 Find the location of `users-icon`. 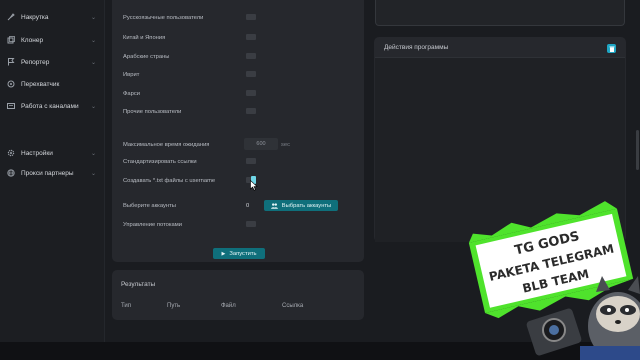

users-icon is located at coordinates (274, 205).